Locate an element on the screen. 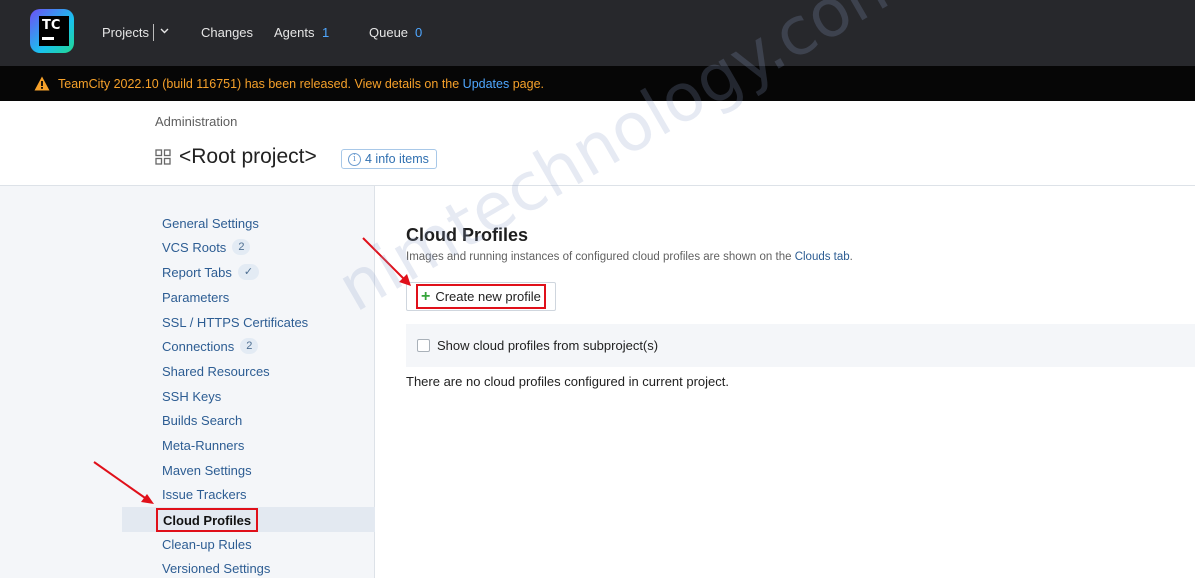  sidebar-item-label: General Settings is located at coordinates (210, 223).